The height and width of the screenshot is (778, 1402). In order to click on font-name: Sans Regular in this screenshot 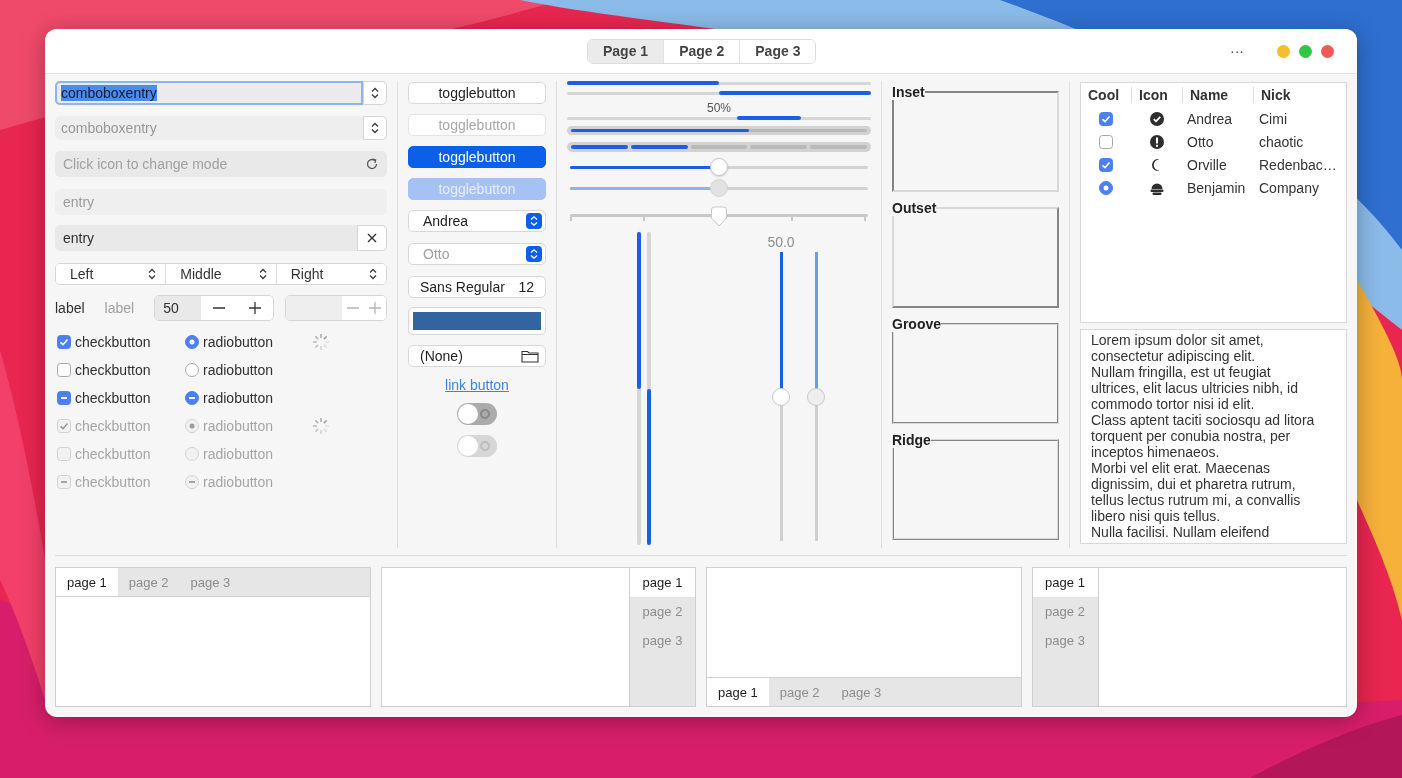, I will do `click(462, 287)`.